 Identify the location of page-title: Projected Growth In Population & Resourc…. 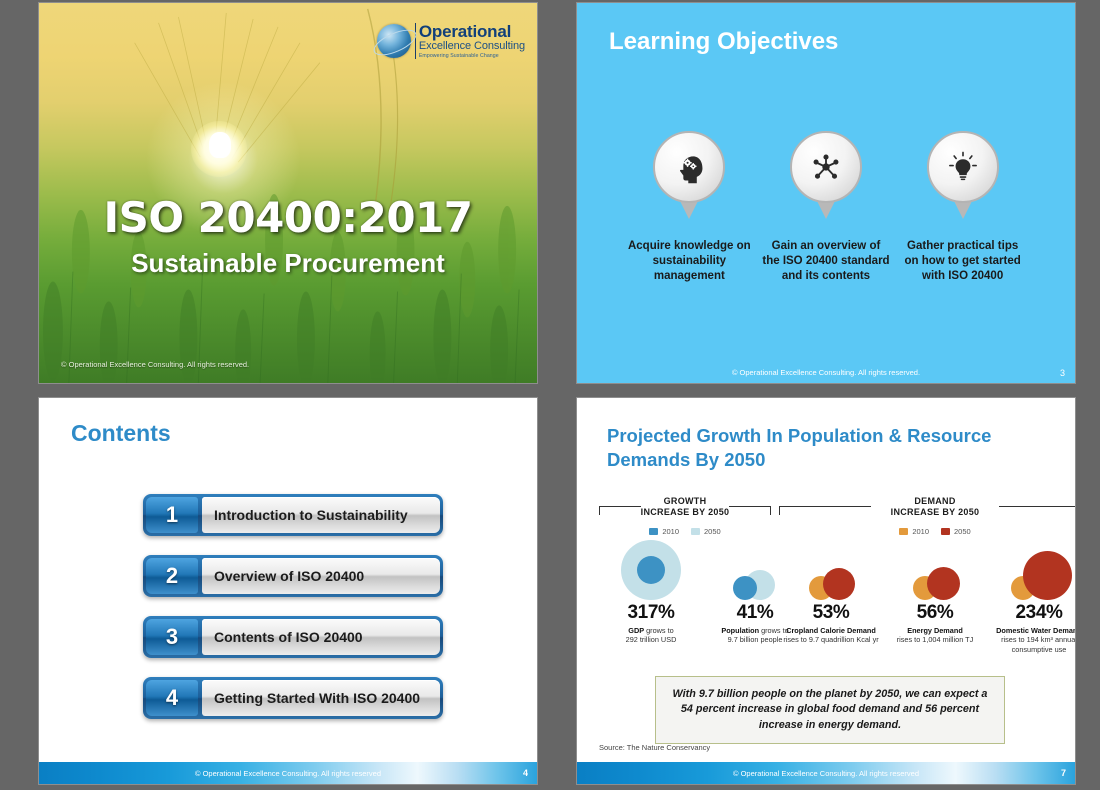
(799, 448).